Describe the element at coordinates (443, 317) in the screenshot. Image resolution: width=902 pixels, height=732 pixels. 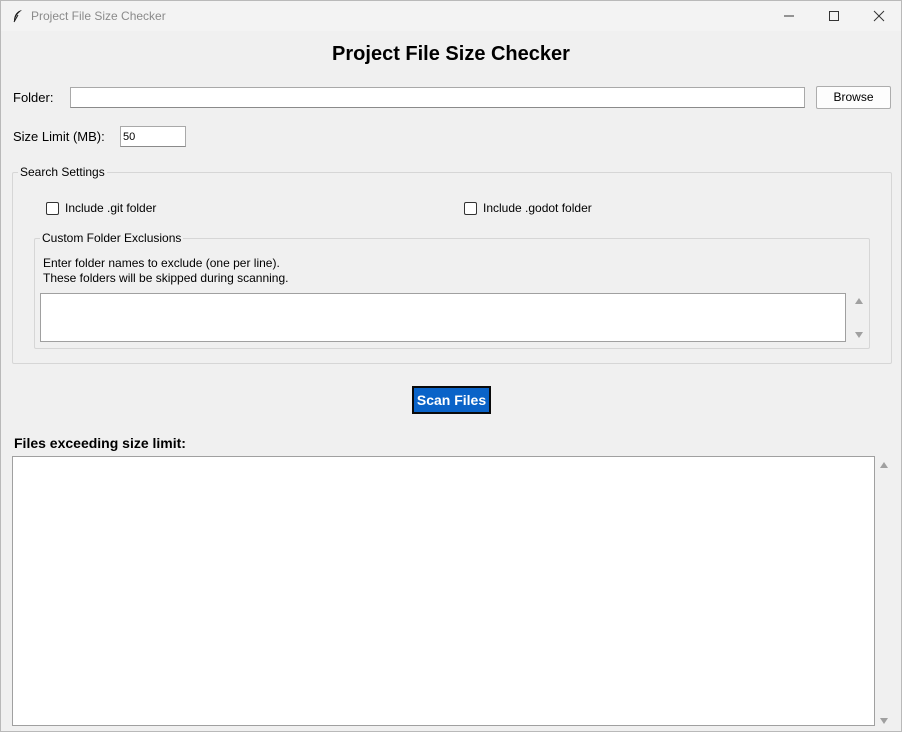
I see `exclusions-textarea` at that location.